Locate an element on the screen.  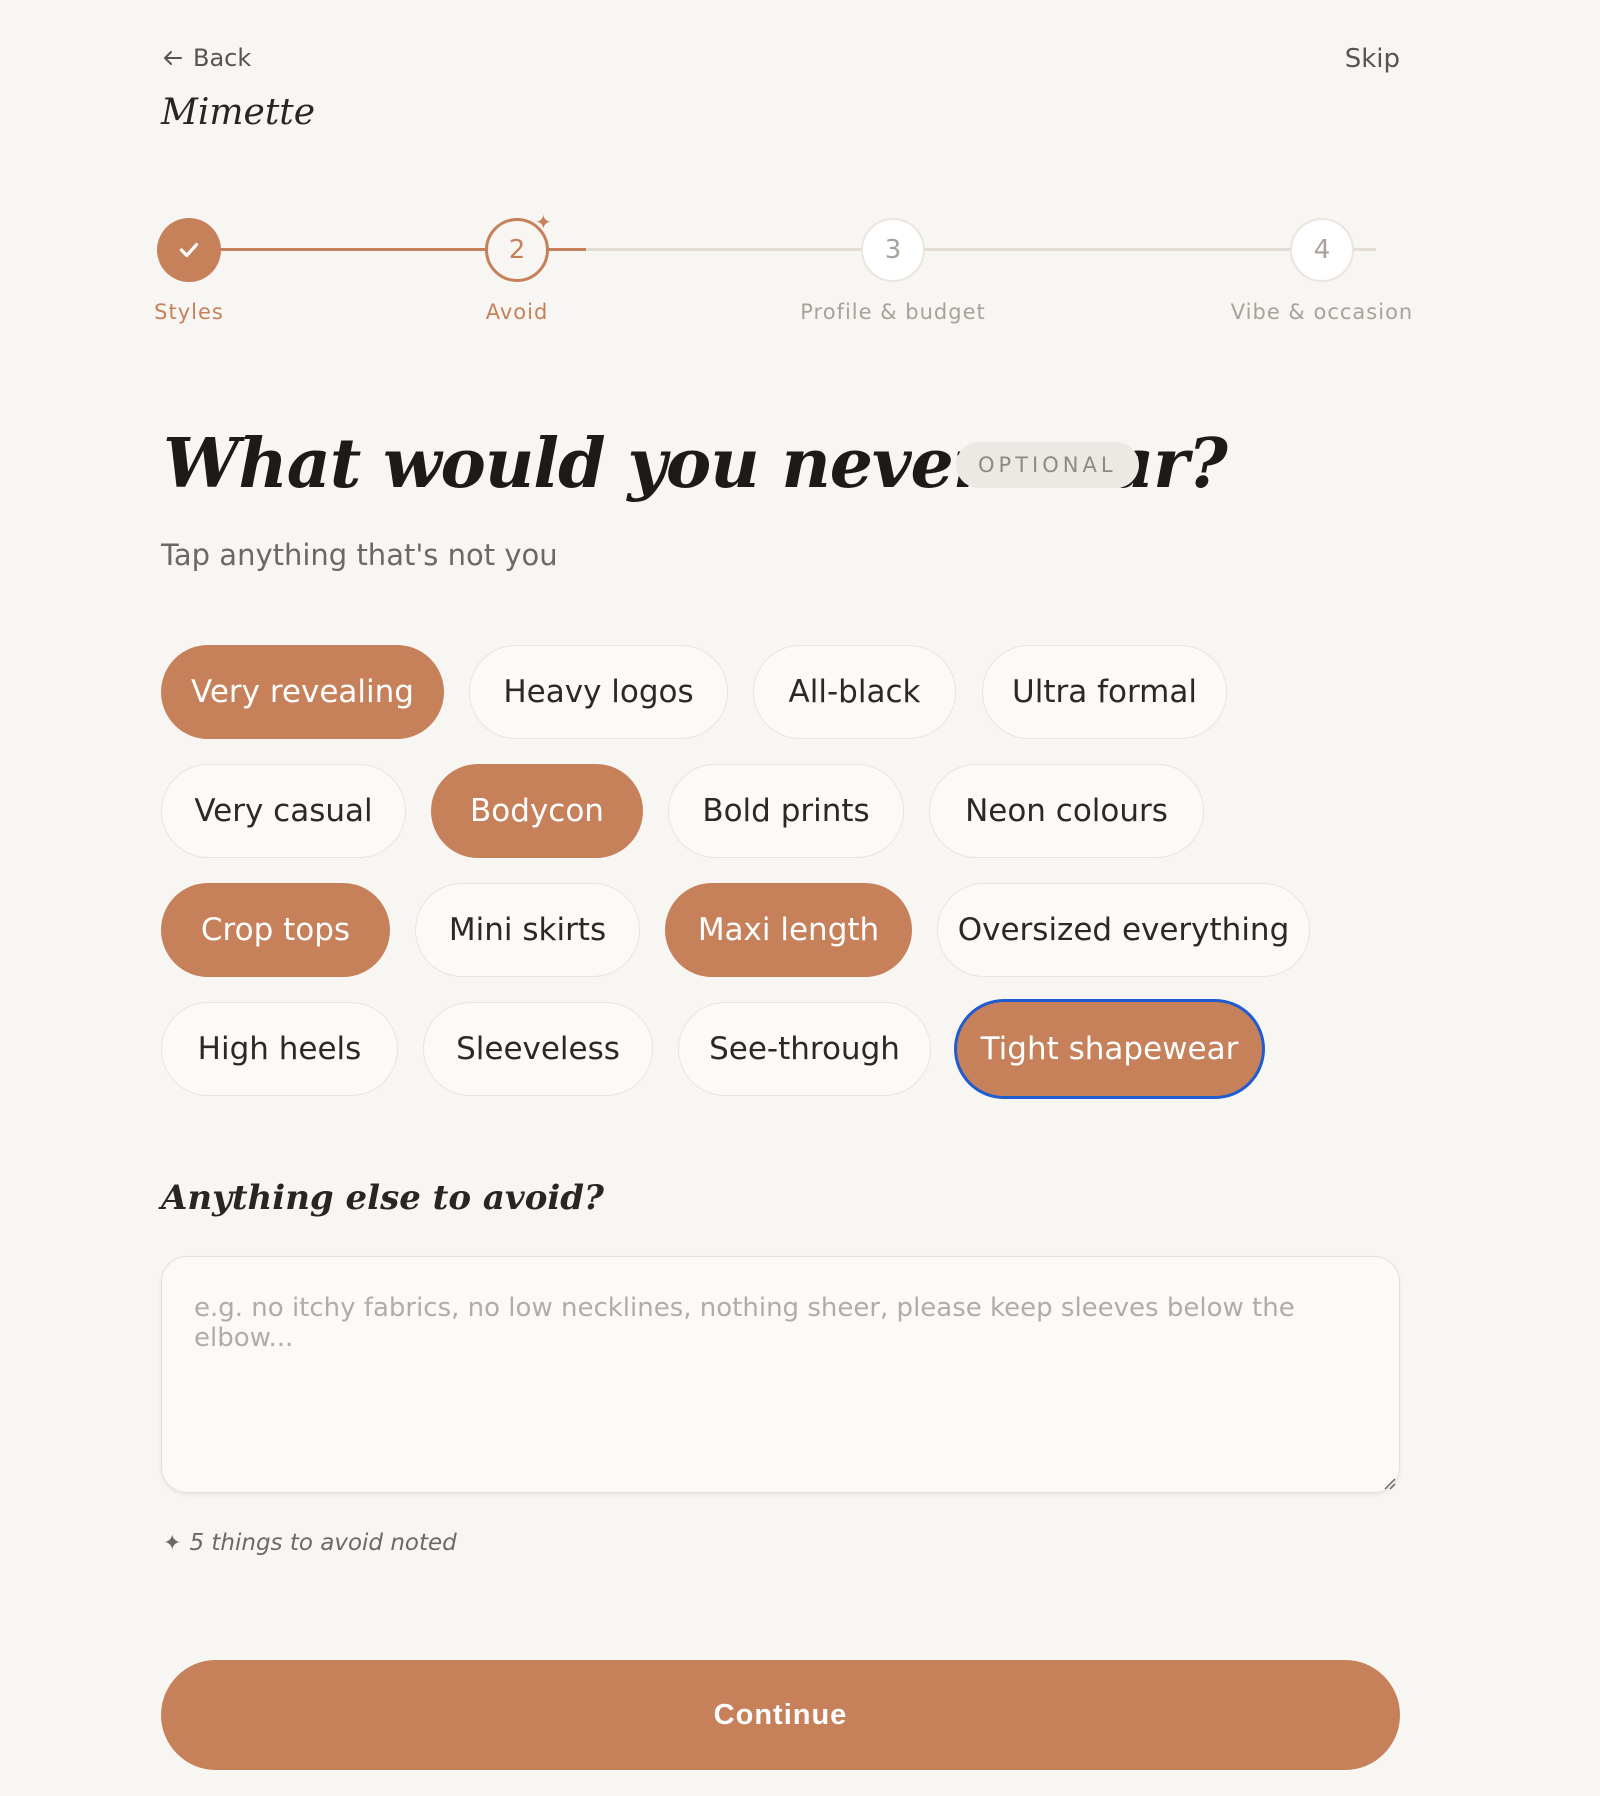
step-4-circle: 4 is located at coordinates (1322, 250).